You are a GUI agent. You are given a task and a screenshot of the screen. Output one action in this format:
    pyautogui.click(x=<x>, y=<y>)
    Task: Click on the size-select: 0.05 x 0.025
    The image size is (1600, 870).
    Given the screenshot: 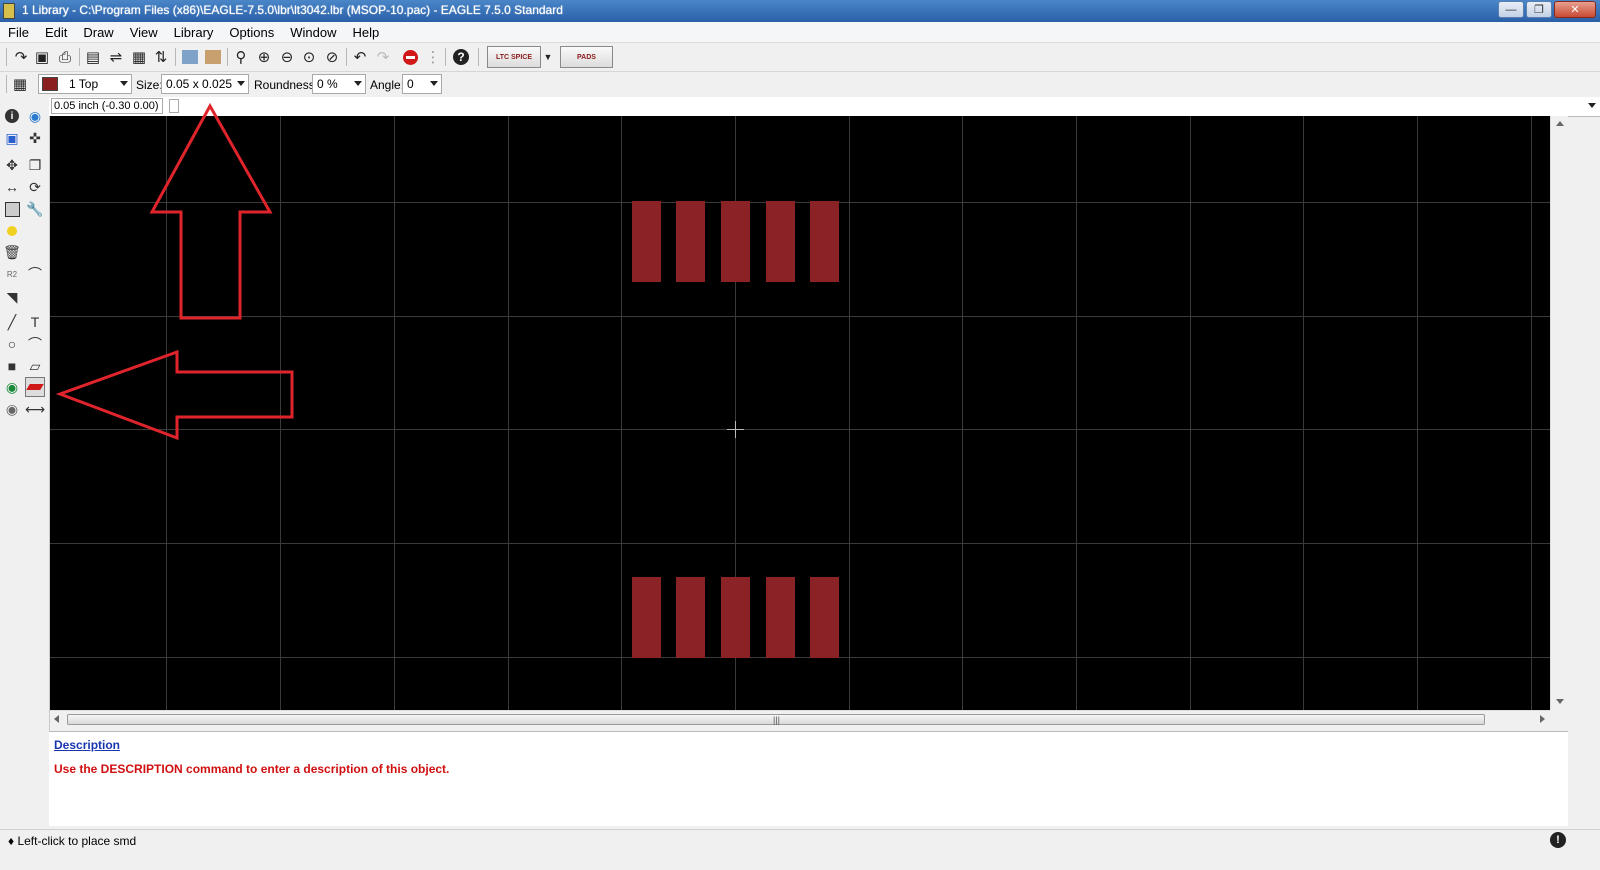 What is the action you would take?
    pyautogui.click(x=205, y=84)
    